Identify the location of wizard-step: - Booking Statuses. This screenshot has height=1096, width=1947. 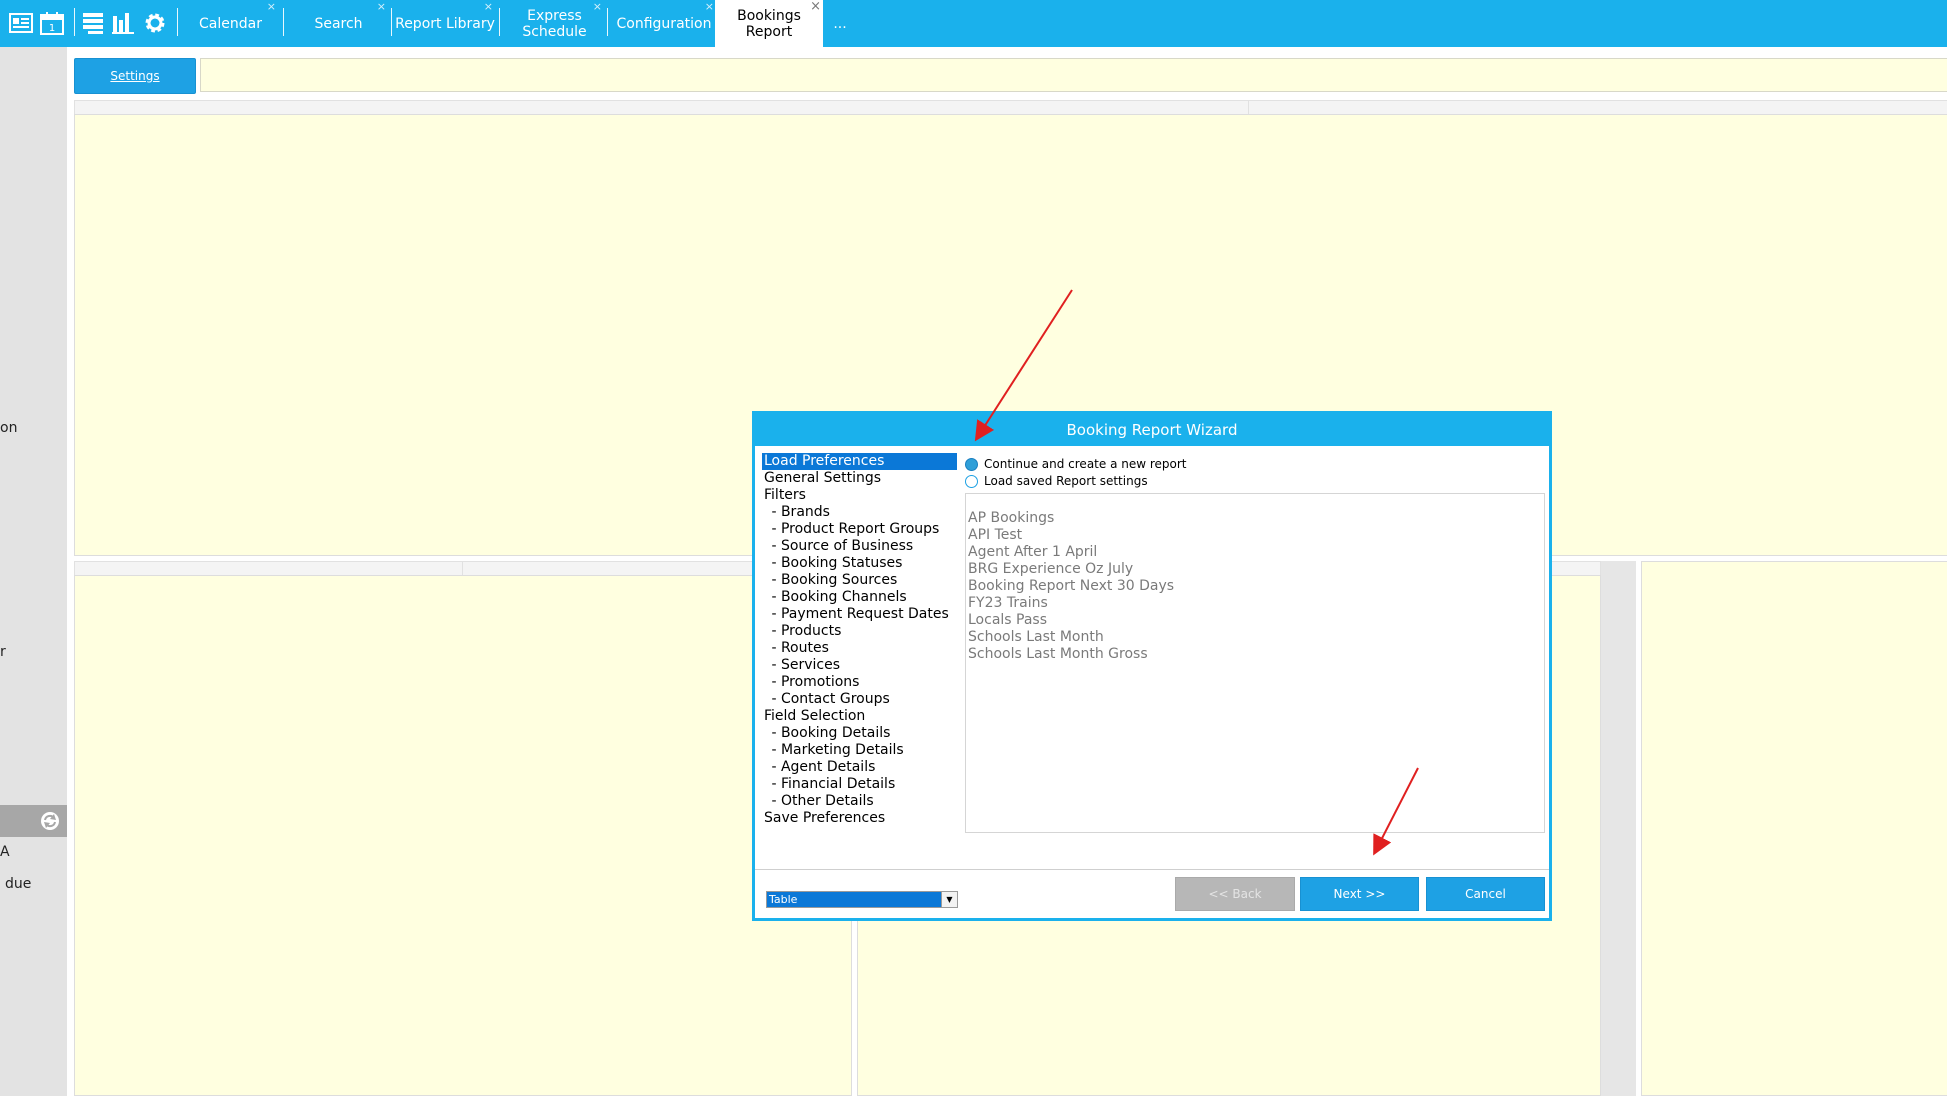
(859, 563).